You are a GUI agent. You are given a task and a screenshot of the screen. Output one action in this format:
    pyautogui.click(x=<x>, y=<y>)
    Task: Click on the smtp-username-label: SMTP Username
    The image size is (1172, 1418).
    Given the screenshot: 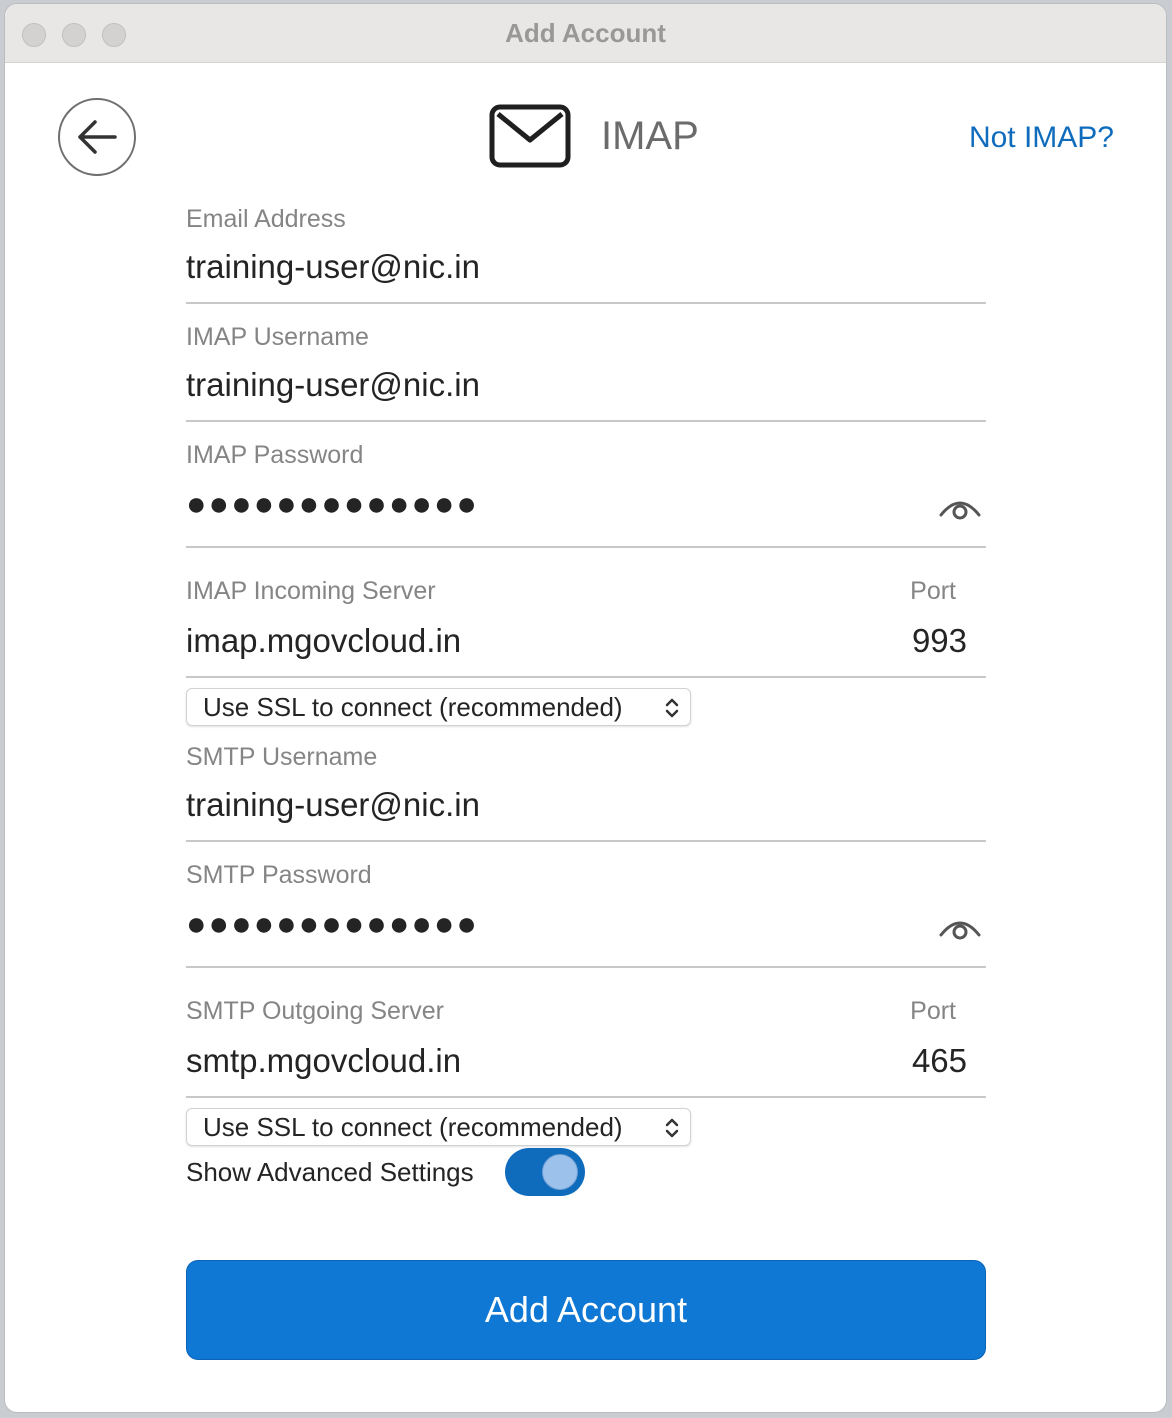 What is the action you would take?
    pyautogui.click(x=282, y=757)
    